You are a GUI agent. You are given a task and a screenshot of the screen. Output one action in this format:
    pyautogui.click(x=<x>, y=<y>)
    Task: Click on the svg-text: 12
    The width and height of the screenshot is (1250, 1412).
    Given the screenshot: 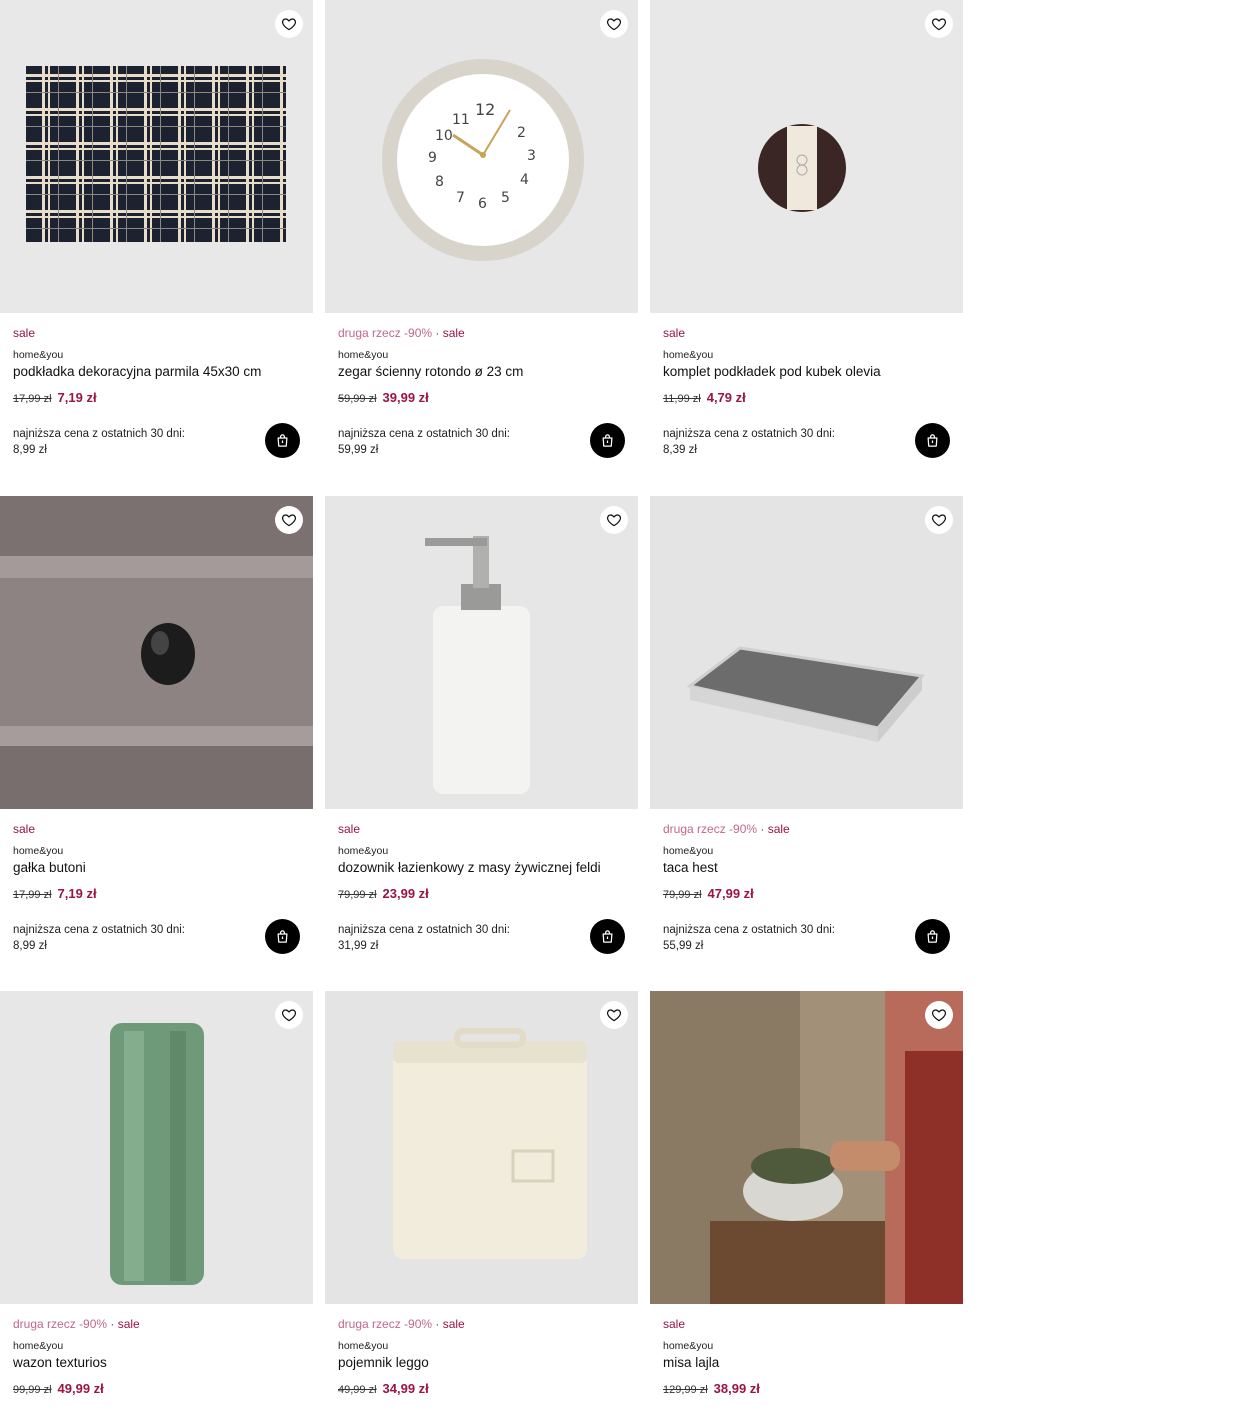 What is the action you would take?
    pyautogui.click(x=485, y=109)
    